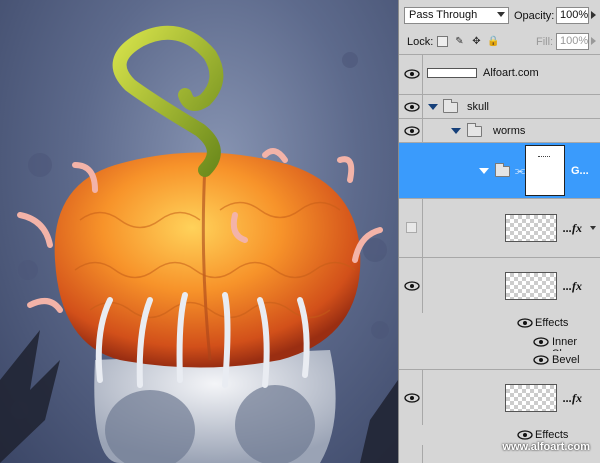  I want to click on lock-label: Lock:, so click(420, 42).